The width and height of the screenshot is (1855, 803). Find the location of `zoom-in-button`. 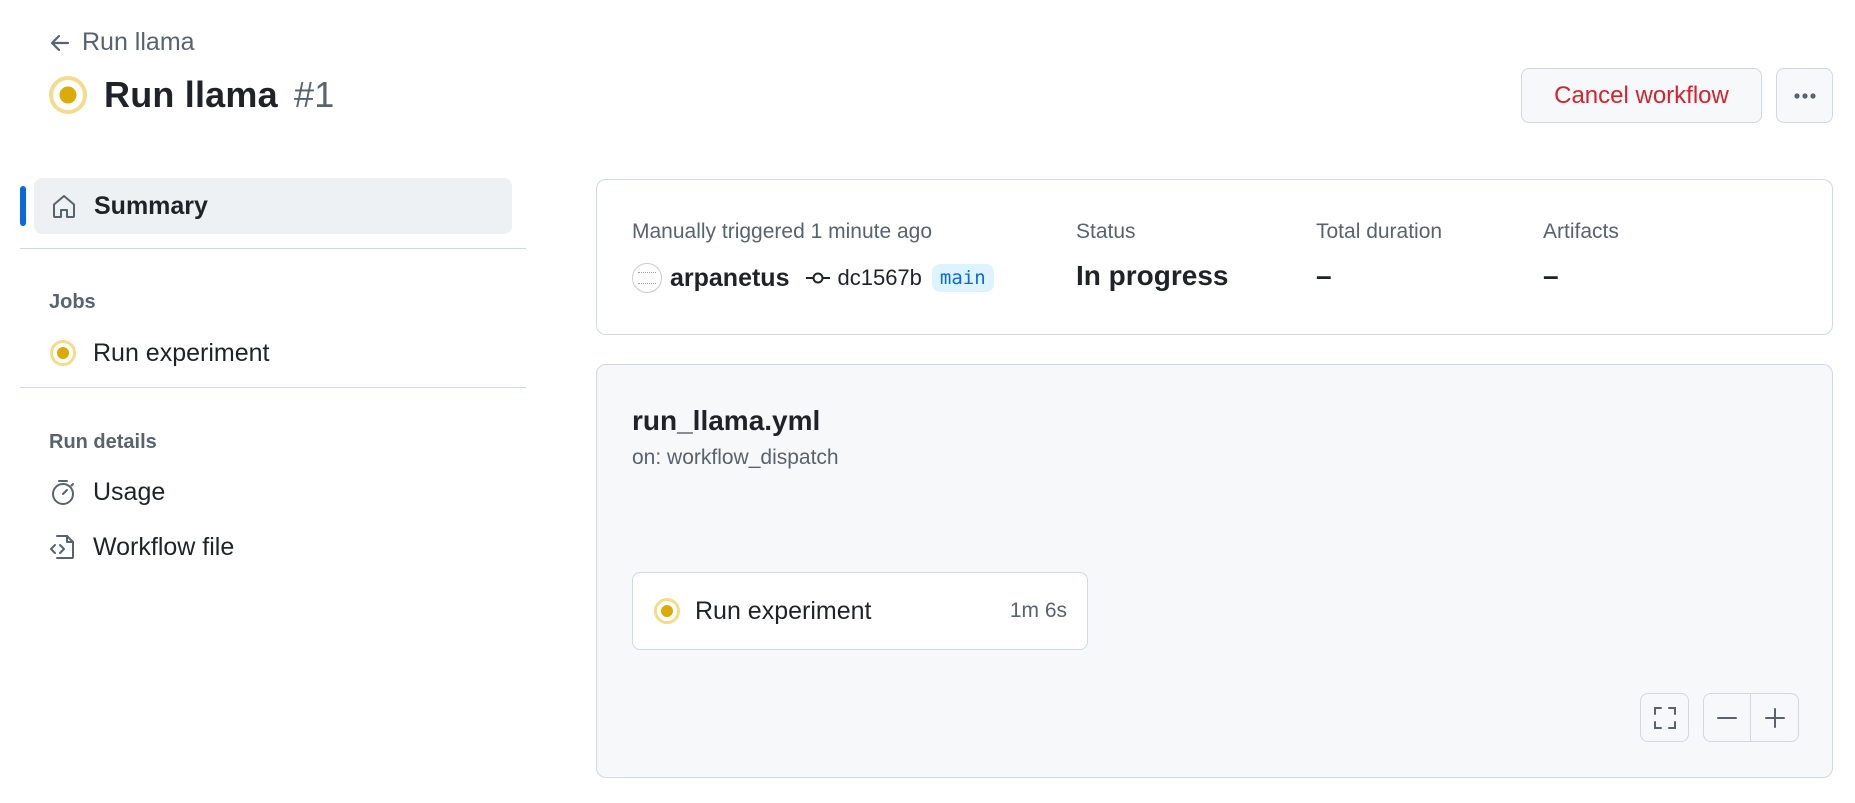

zoom-in-button is located at coordinates (1774, 717).